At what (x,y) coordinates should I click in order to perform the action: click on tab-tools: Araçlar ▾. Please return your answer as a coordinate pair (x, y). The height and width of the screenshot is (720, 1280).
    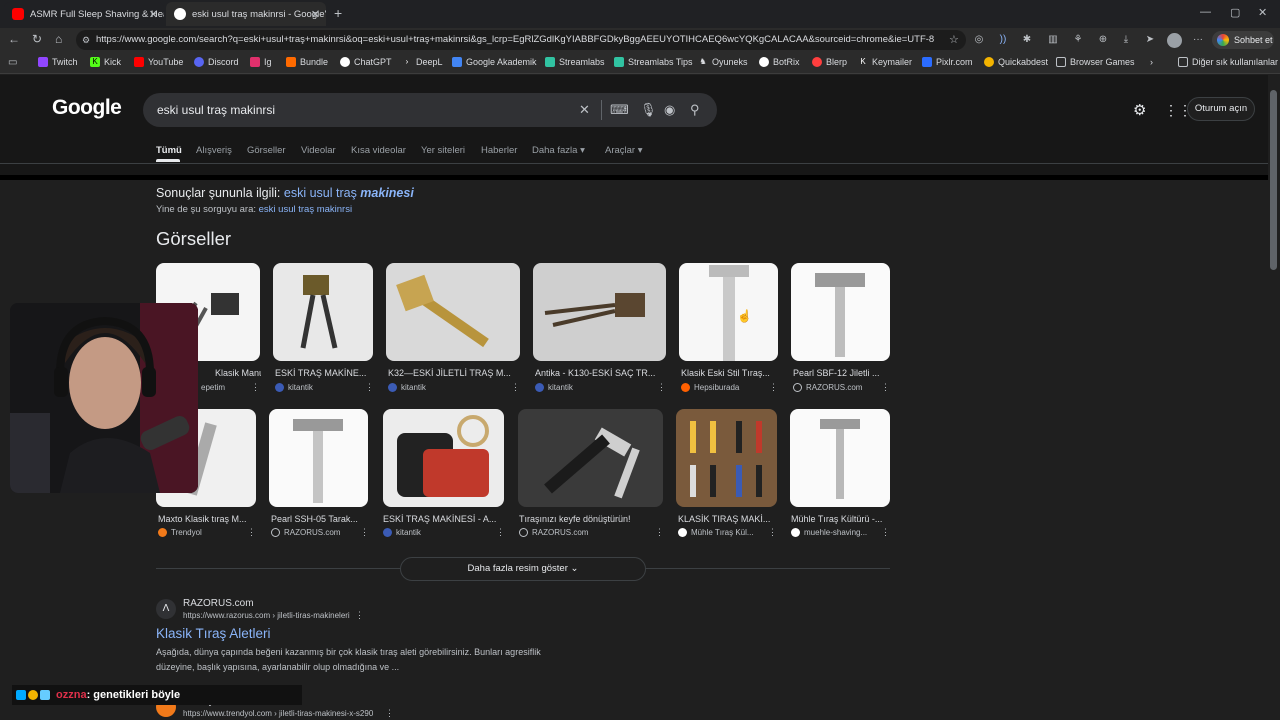
    Looking at the image, I should click on (624, 150).